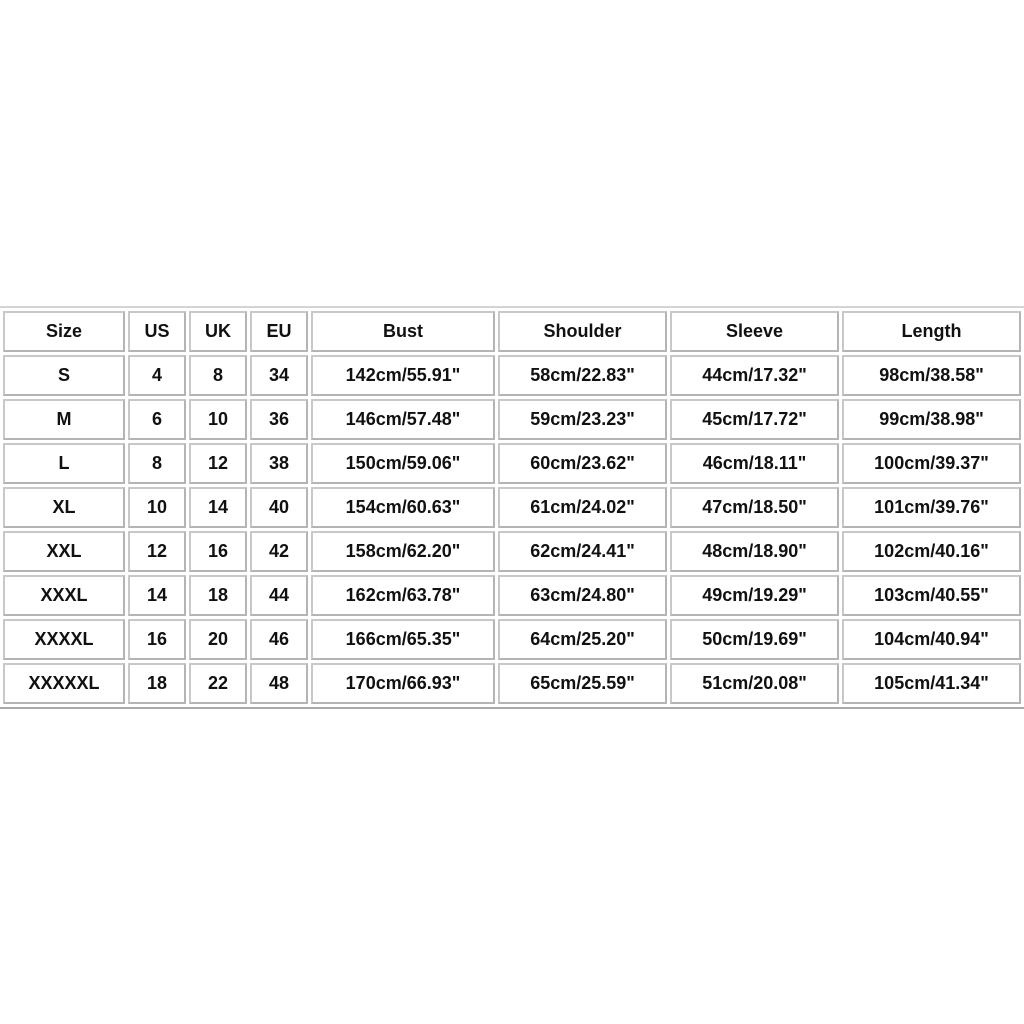 The image size is (1024, 1024). What do you see at coordinates (582, 595) in the screenshot?
I see `cell-shoulder: 63cm/24.80"` at bounding box center [582, 595].